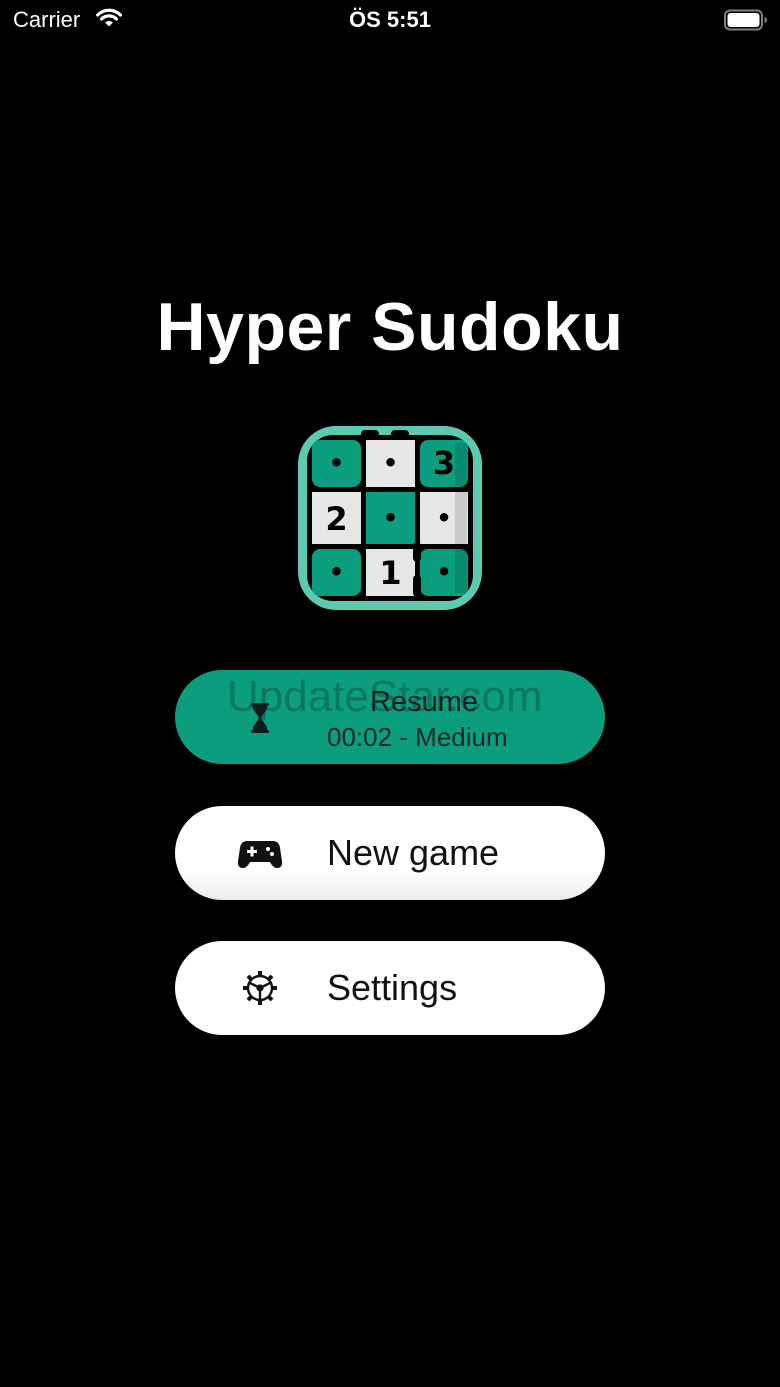 The width and height of the screenshot is (780, 1387). I want to click on status-bar: Carrier ÖS 5:51, so click(390, 20).